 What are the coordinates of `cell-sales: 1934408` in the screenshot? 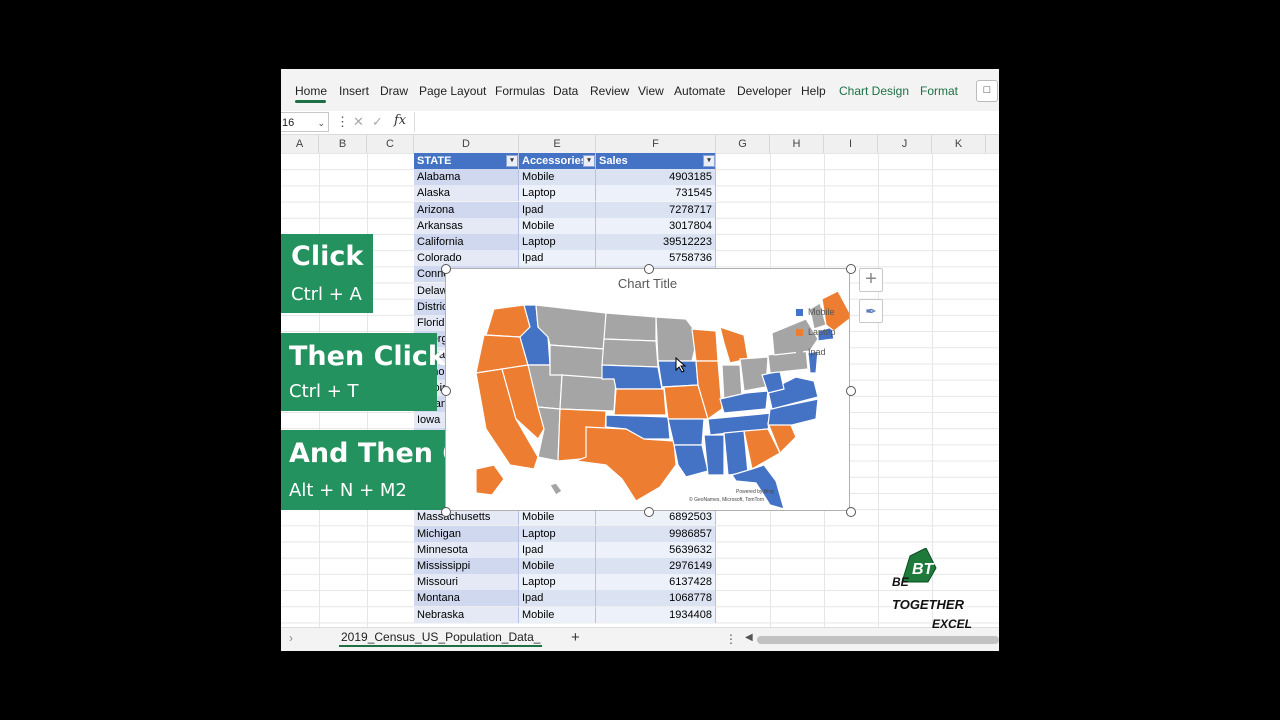 It's located at (656, 614).